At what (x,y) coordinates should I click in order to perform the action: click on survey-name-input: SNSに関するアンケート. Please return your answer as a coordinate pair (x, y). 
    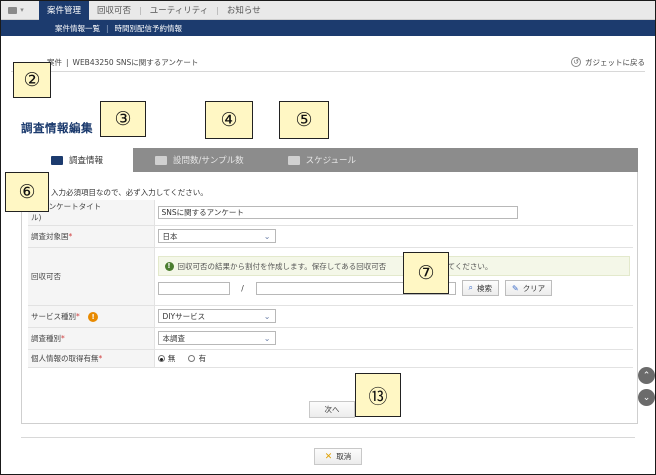
    Looking at the image, I should click on (337, 212).